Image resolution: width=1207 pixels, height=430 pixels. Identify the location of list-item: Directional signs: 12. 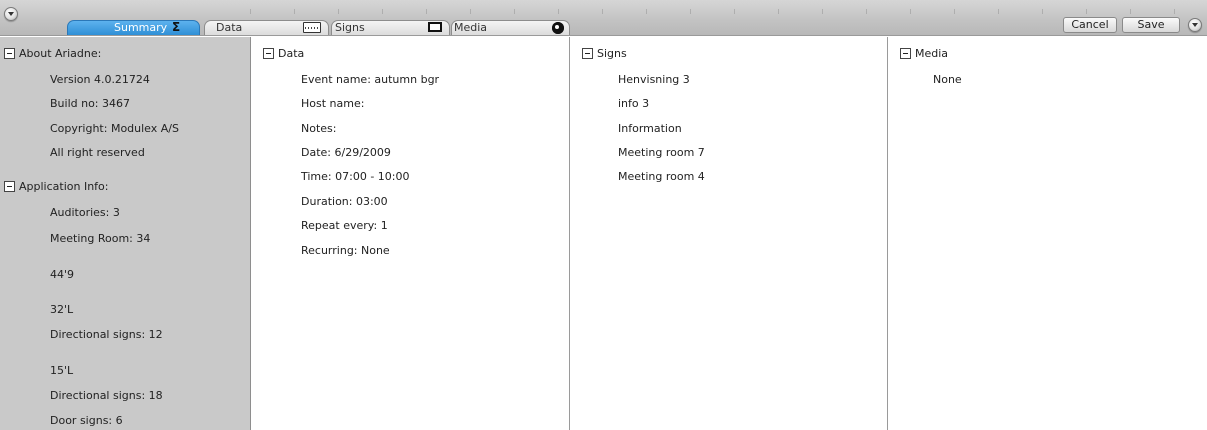
(106, 334).